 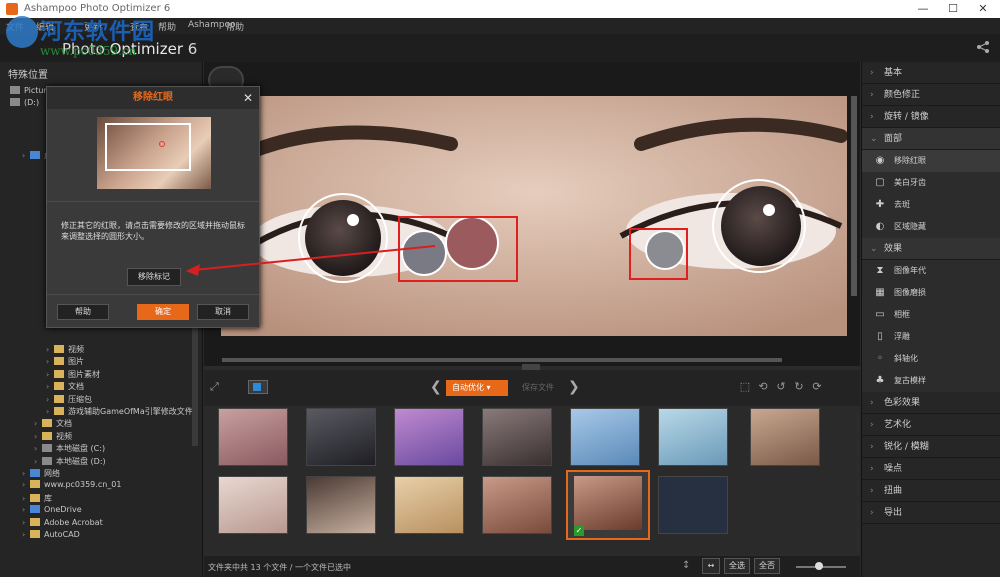 What do you see at coordinates (953, 9) in the screenshot?
I see `maximize-button: ☐` at bounding box center [953, 9].